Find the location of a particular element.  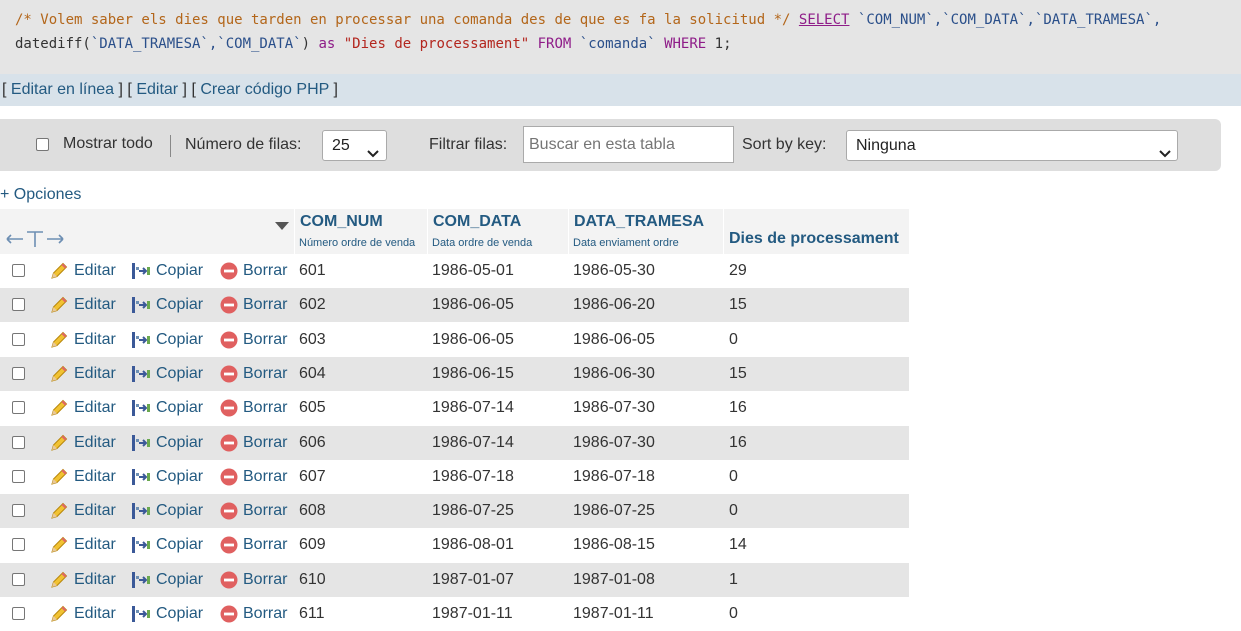

show-all-label: Mostrar todo is located at coordinates (108, 145).